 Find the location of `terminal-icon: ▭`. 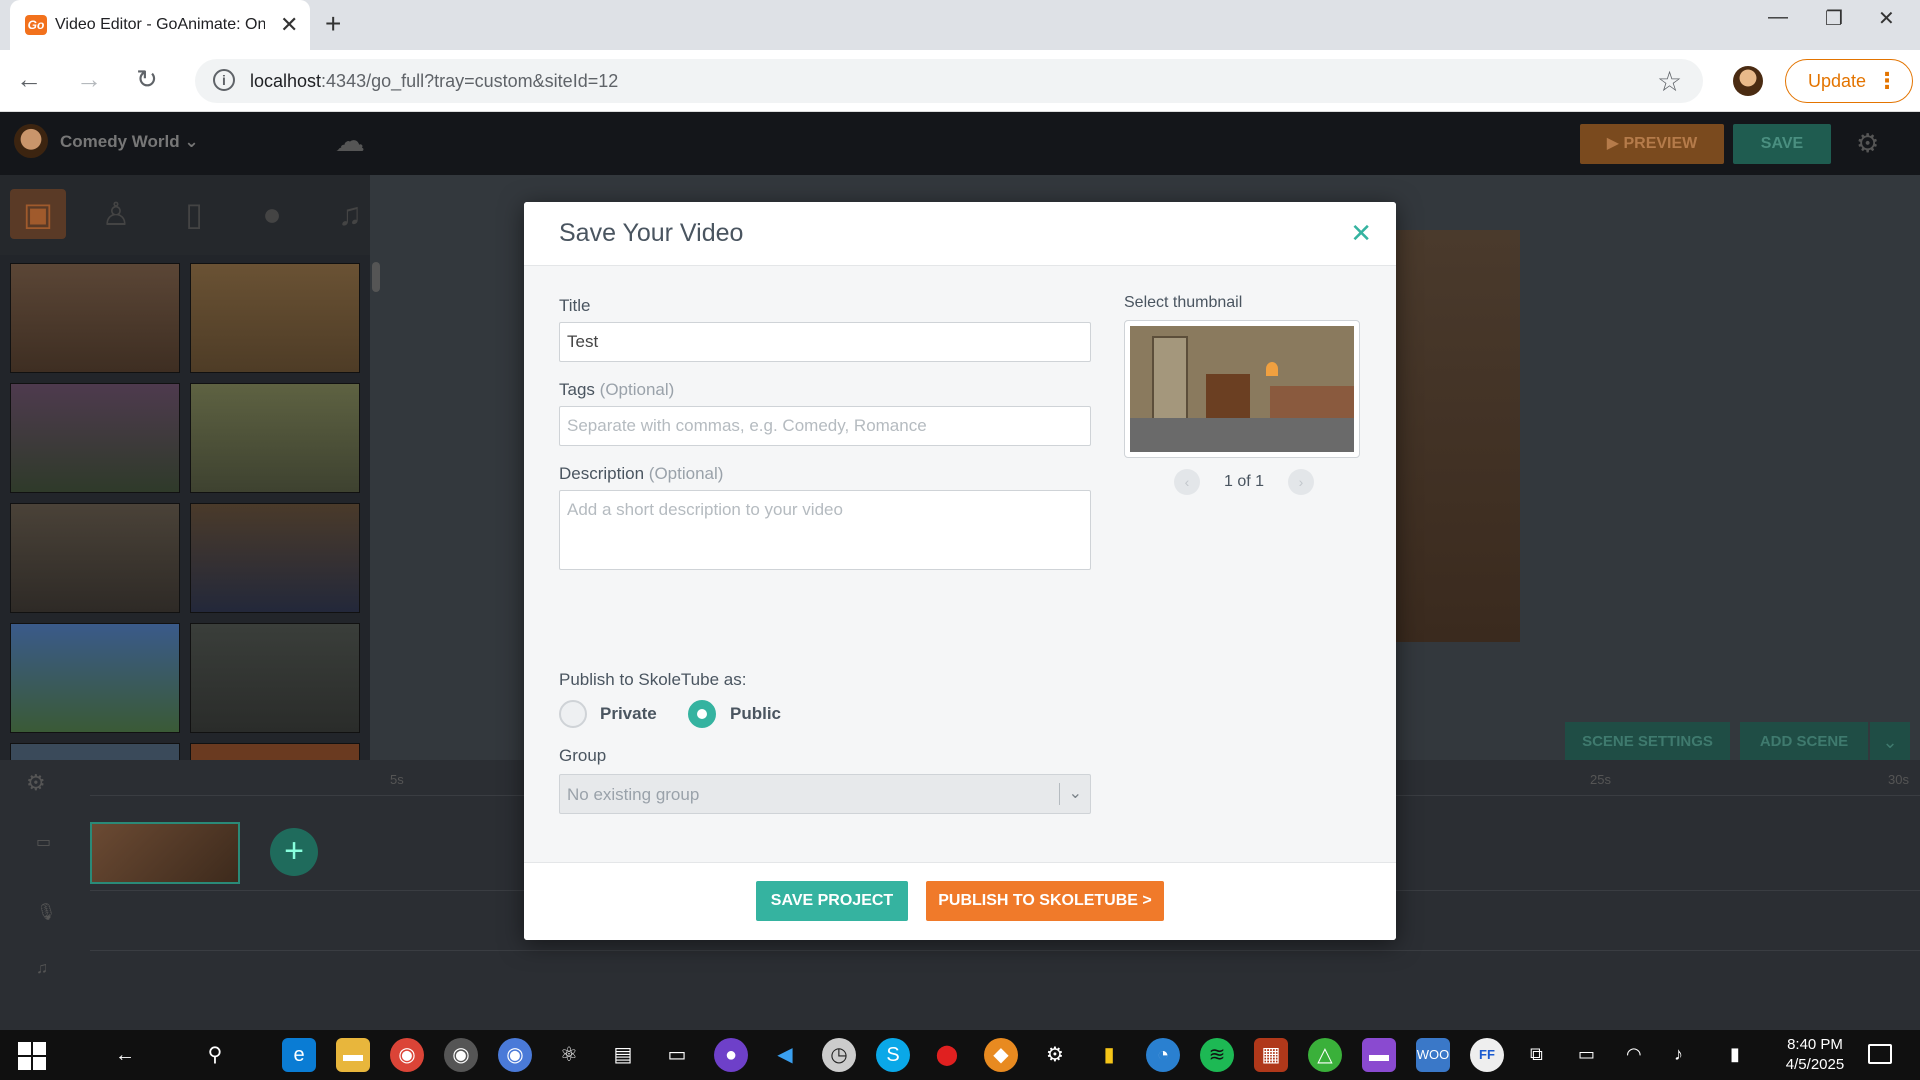

terminal-icon: ▭ is located at coordinates (677, 1055).